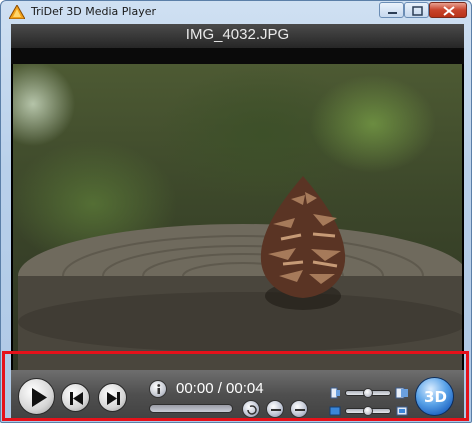  I want to click on minimize-button, so click(391, 10).